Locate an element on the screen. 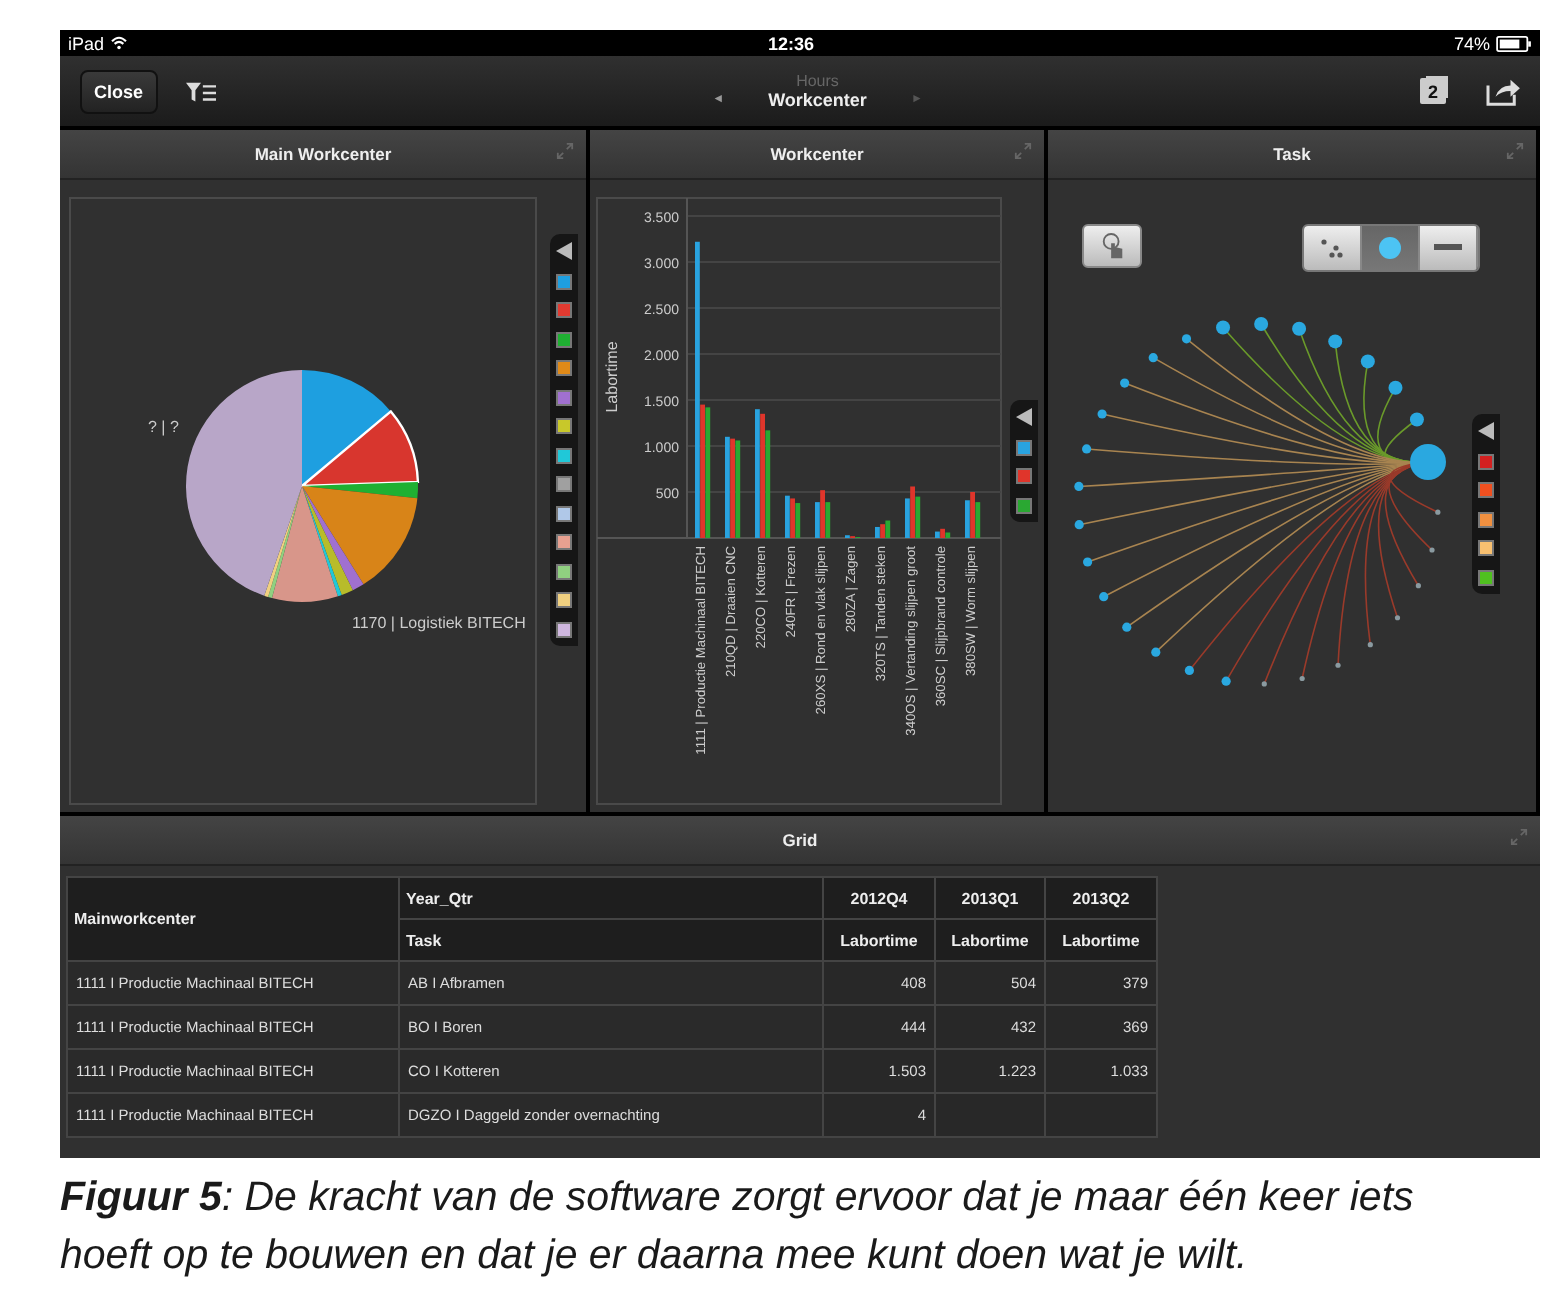  panel-title: Workcenter is located at coordinates (817, 154).